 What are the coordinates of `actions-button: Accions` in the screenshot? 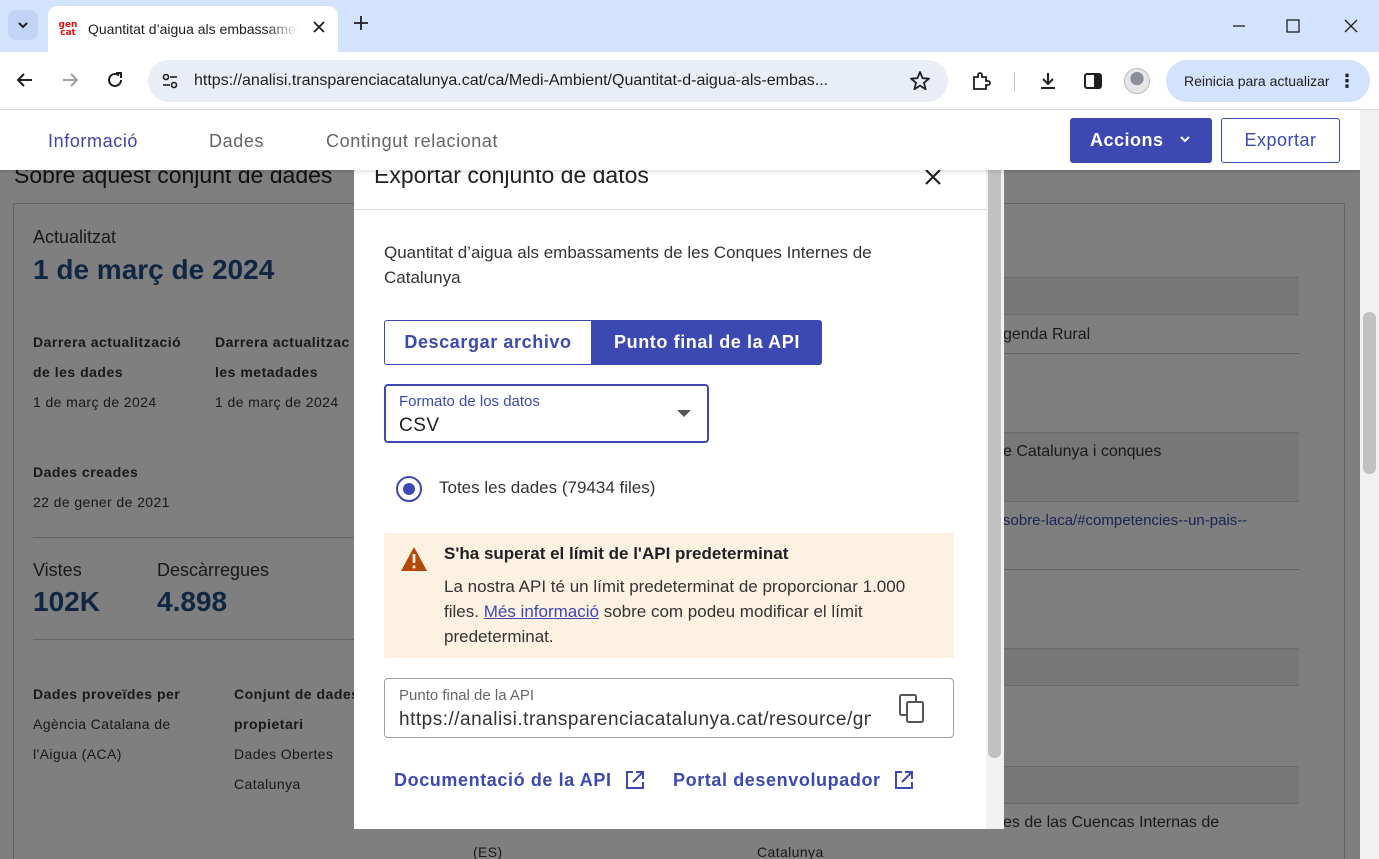 It's located at (1141, 140).